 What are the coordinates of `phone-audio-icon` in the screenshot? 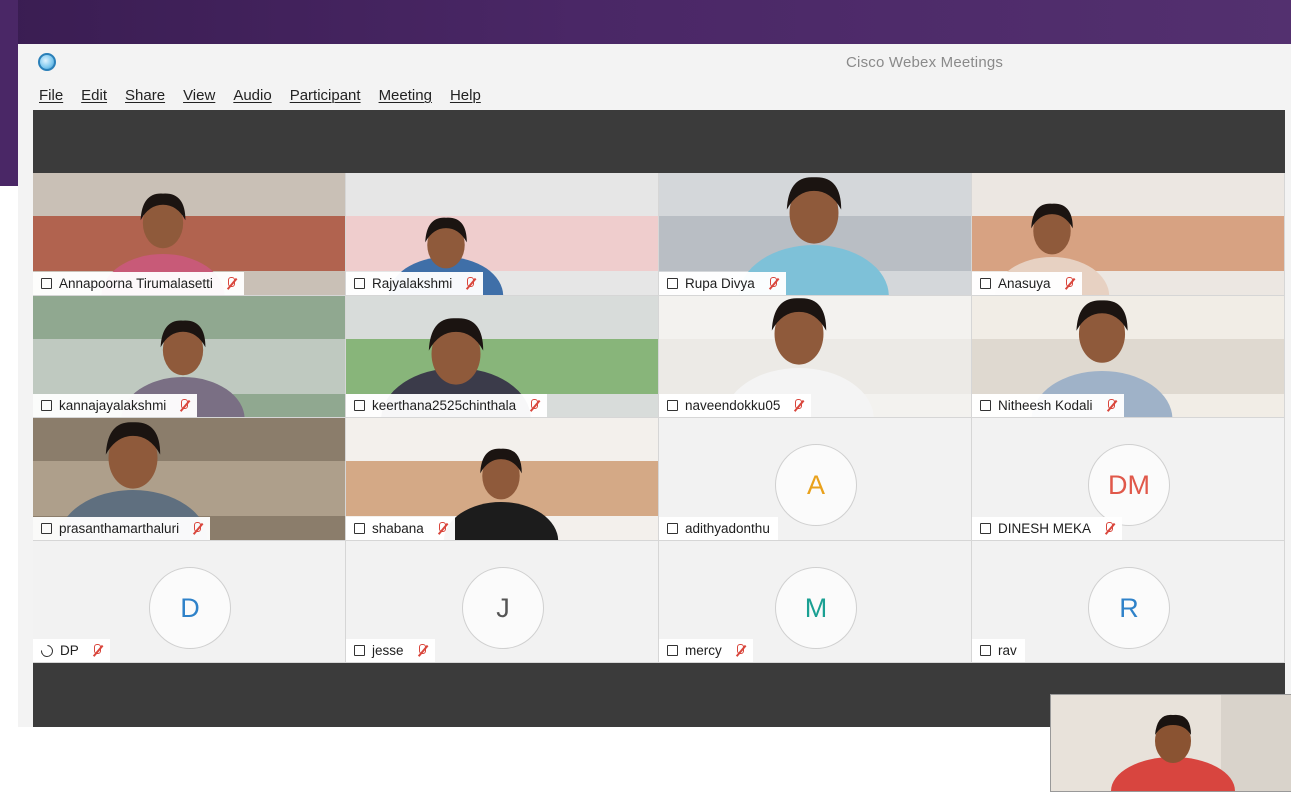 It's located at (47, 651).